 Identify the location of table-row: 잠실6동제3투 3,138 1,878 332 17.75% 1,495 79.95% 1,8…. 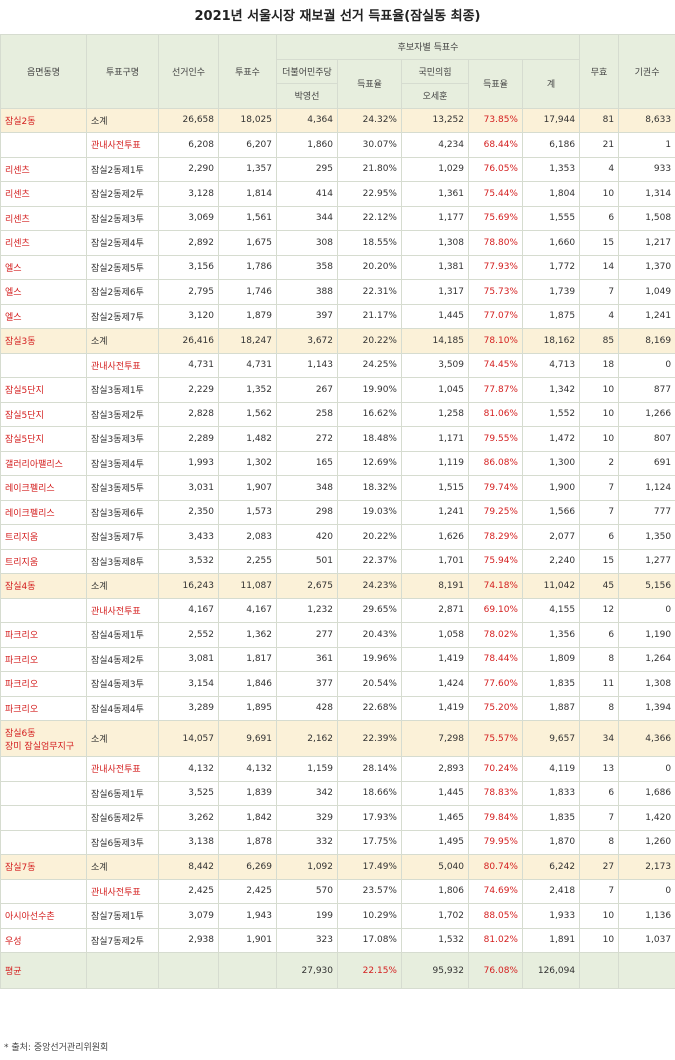
(337, 842).